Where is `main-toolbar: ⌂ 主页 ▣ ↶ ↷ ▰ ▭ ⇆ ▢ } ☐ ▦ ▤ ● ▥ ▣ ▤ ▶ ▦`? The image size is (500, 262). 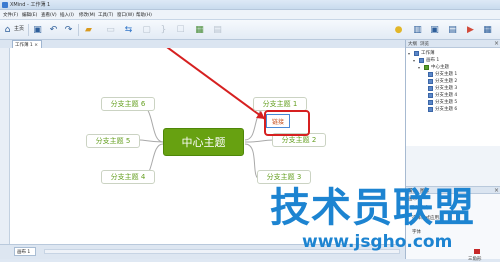
main-toolbar: ⌂ 主页 ▣ ↶ ↷ ▰ ▭ ⇆ ▢ } ☐ ▦ ▤ ● ▥ ▣ ▤ ▶ ▦ is located at coordinates (250, 30).